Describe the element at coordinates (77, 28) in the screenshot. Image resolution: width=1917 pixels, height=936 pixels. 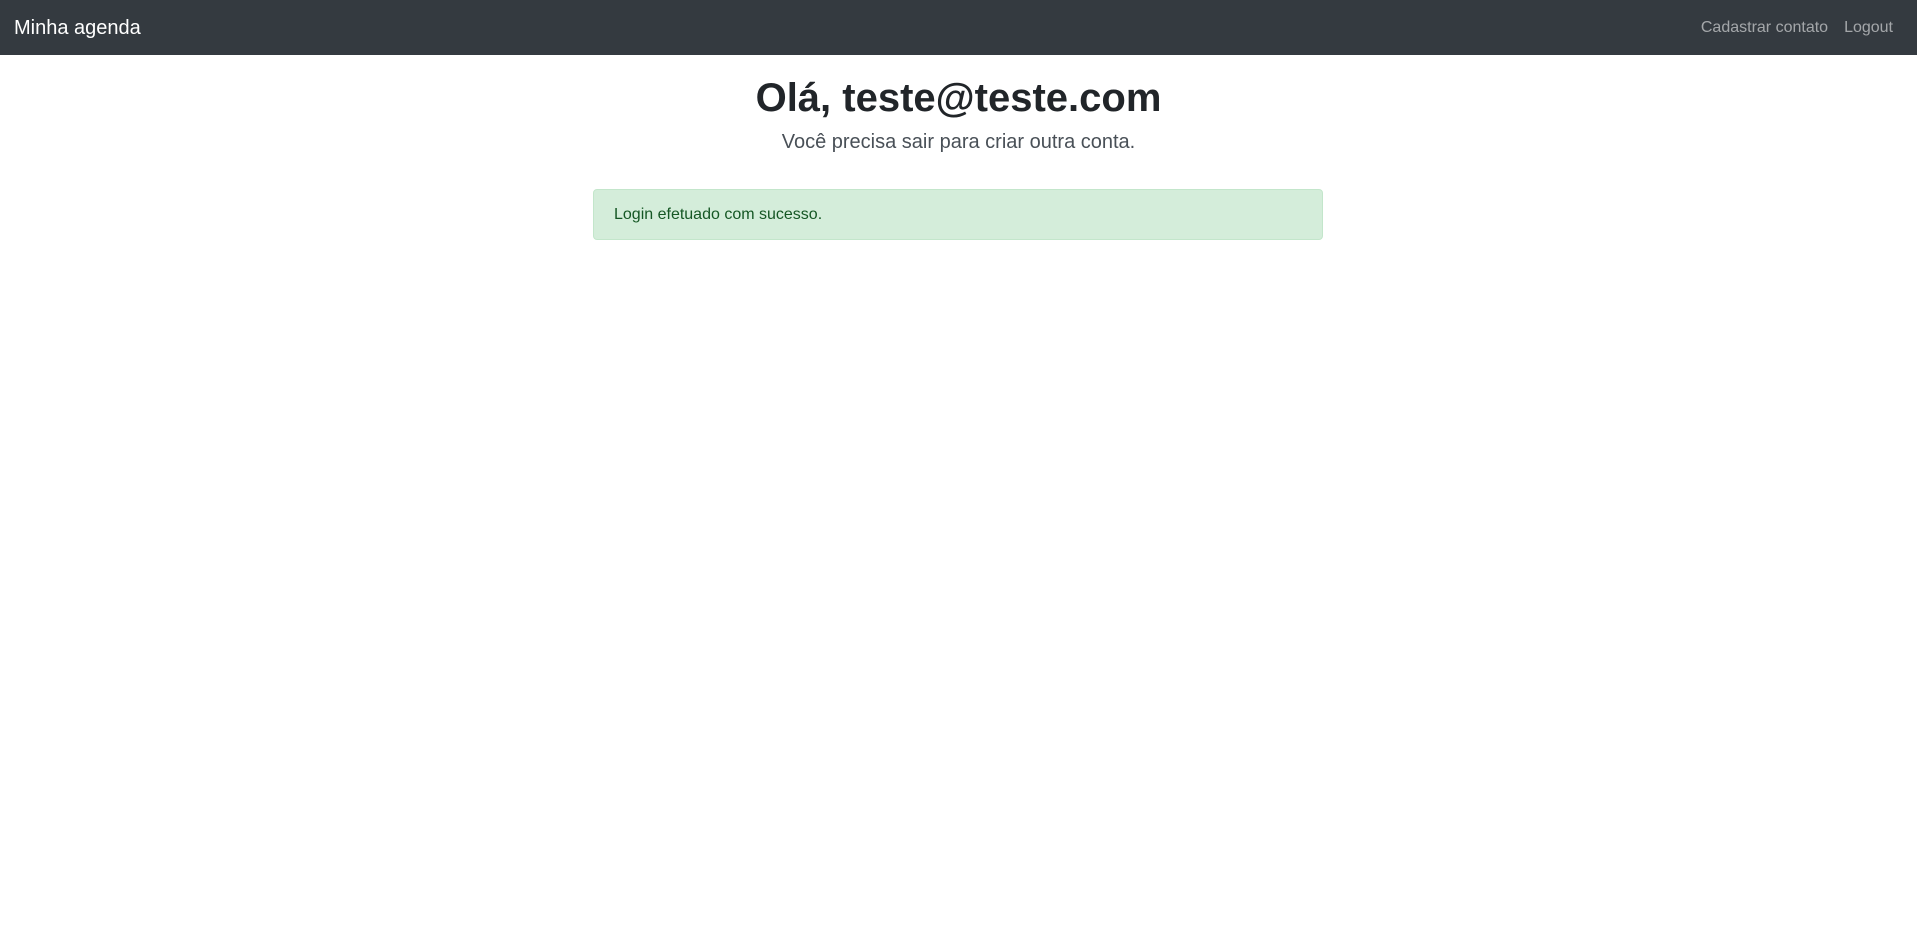
I see `brand-link: Minha agenda` at that location.